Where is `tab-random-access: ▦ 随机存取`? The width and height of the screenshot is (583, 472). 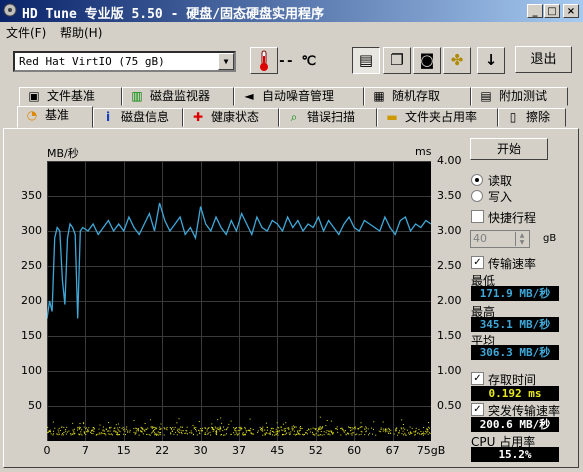 tab-random-access: ▦ 随机存取 is located at coordinates (417, 96).